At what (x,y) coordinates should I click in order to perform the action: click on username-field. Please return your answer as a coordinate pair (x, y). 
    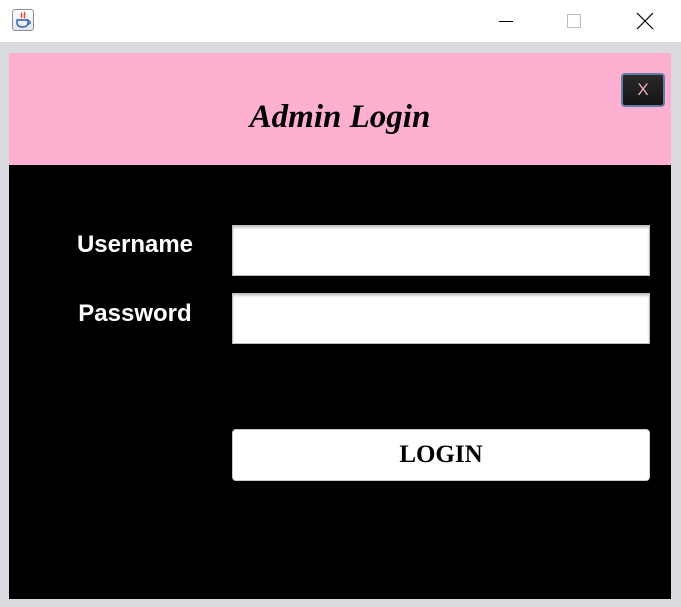
    Looking at the image, I should click on (441, 250).